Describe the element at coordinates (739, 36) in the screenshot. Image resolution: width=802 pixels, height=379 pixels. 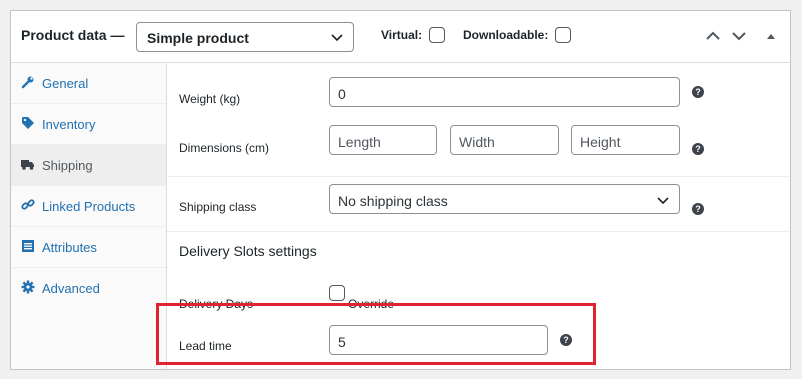
I see `move-down-icon` at that location.